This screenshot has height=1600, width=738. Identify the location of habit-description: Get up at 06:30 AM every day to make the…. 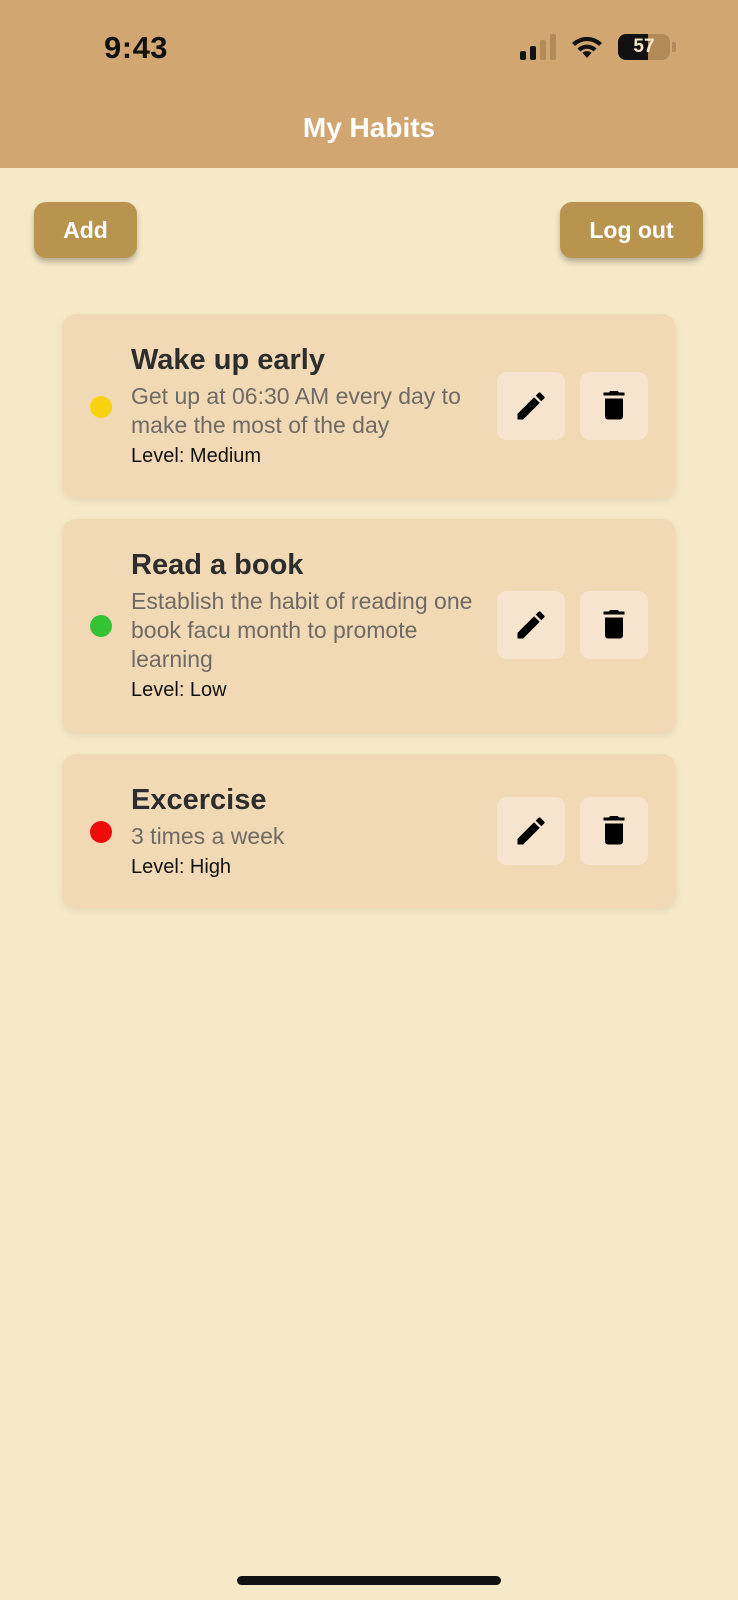
(296, 410).